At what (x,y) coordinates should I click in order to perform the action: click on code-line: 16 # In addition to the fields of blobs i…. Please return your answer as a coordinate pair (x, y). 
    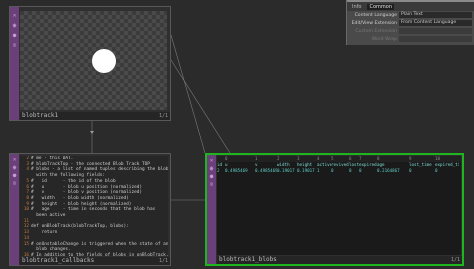
    Looking at the image, I should click on (94, 254).